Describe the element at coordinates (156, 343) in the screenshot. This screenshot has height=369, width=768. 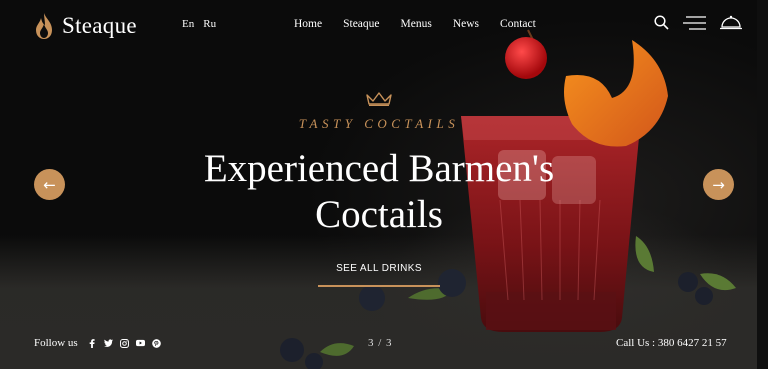
I see `pinterest-icon` at that location.